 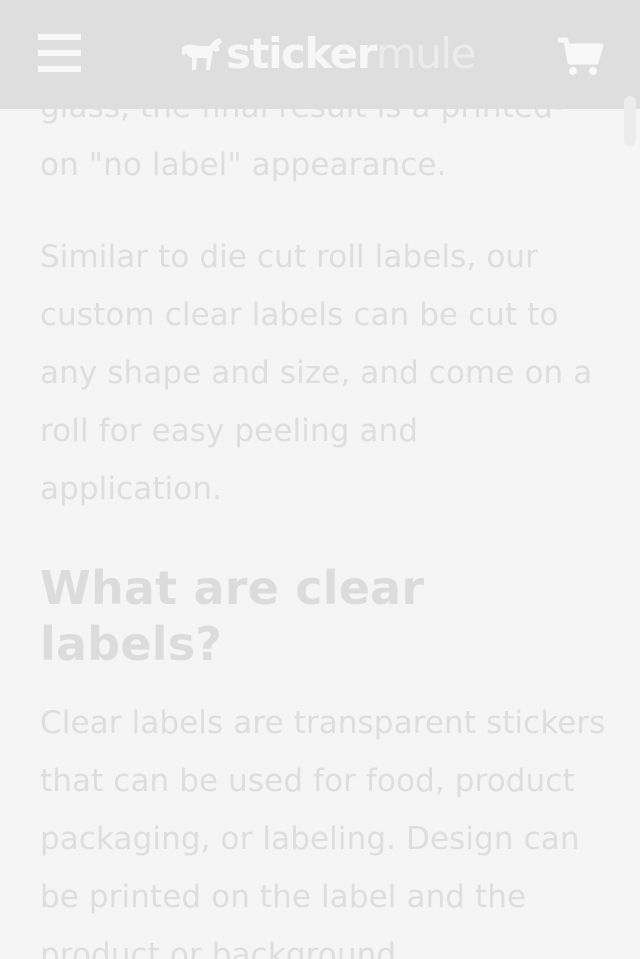 What do you see at coordinates (630, 121) in the screenshot?
I see `scrollbar-thumb` at bounding box center [630, 121].